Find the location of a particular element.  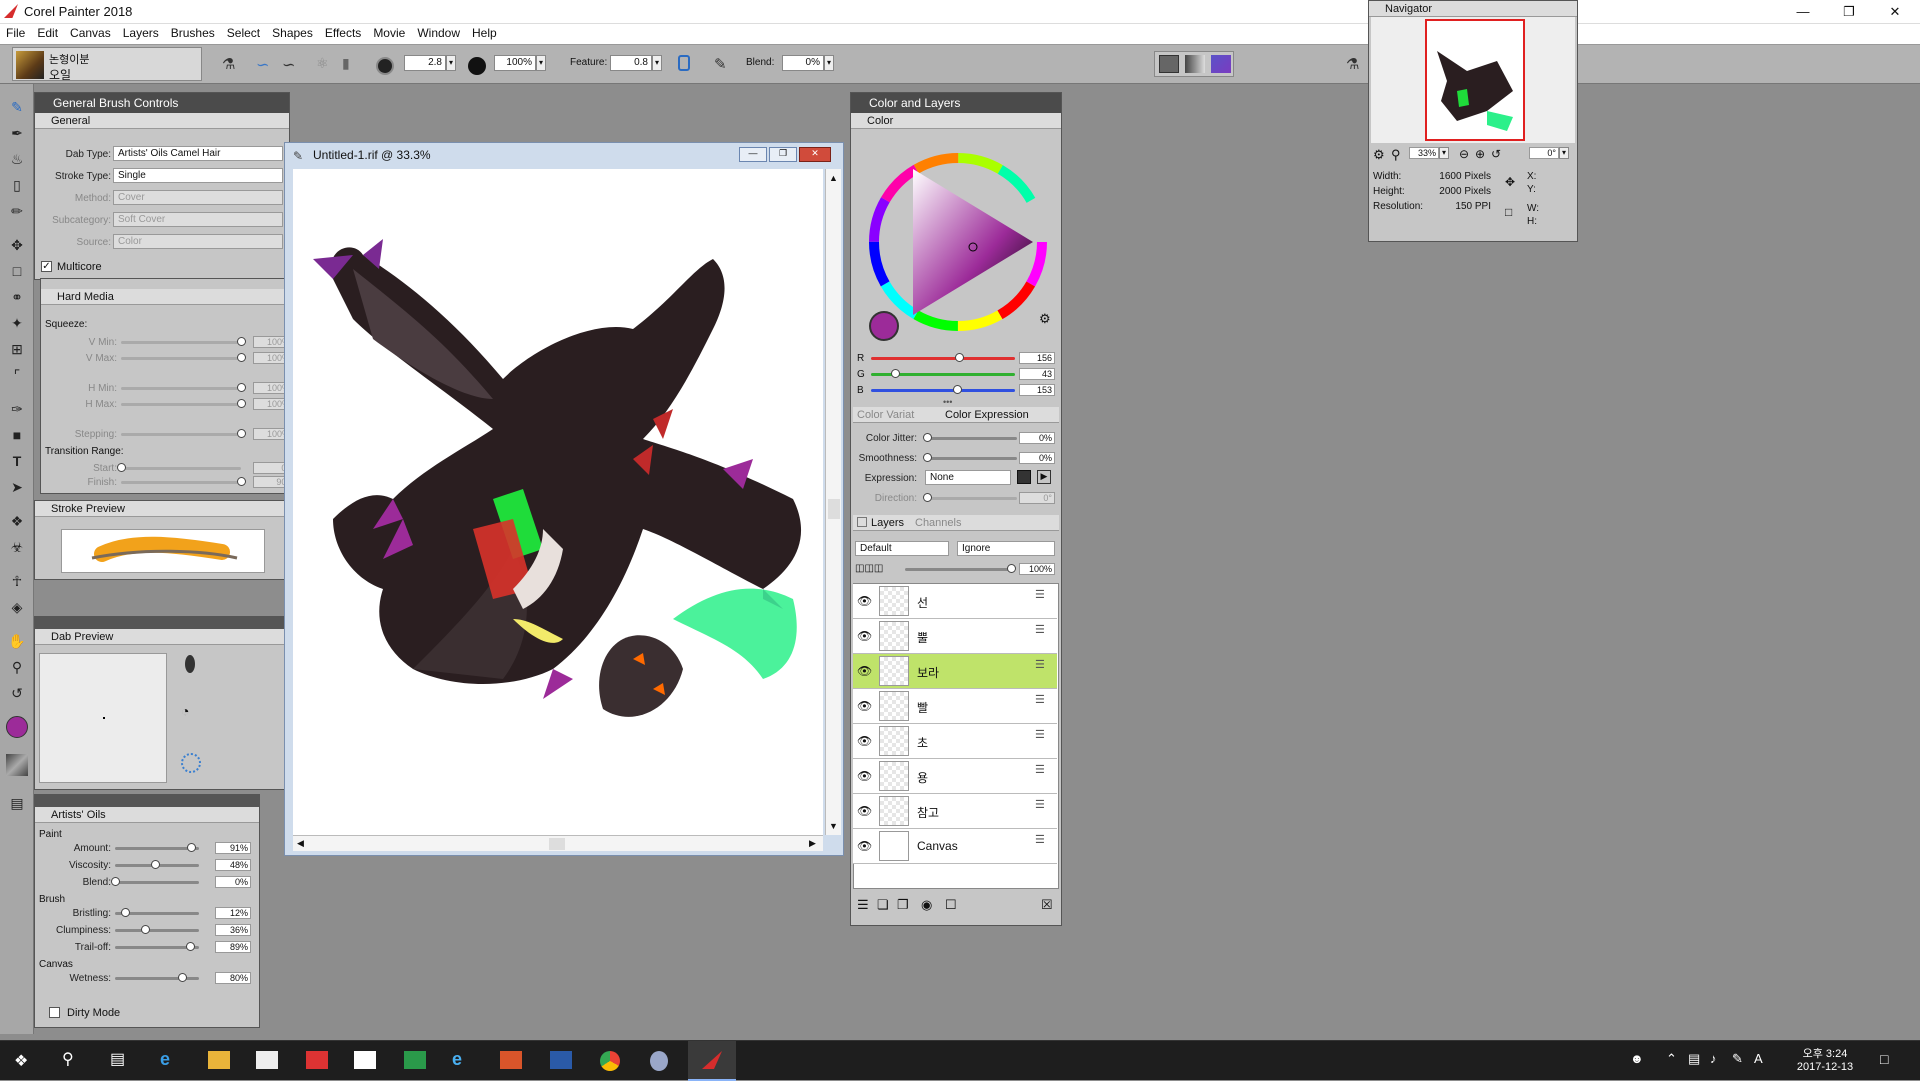

cloner-icon: ❖ is located at coordinates (17, 521).